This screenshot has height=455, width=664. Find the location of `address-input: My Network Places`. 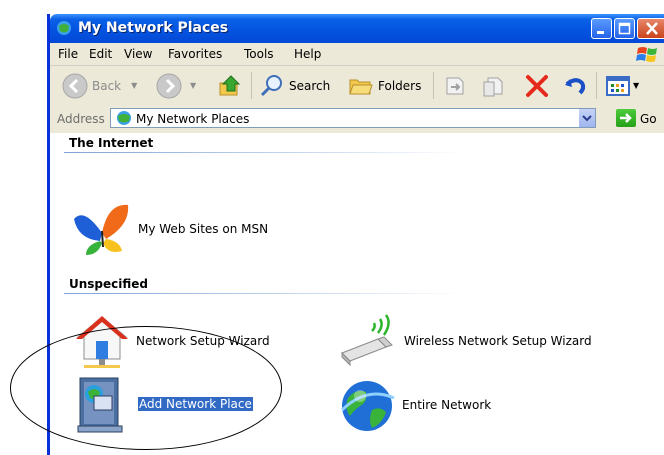

address-input: My Network Places is located at coordinates (353, 118).